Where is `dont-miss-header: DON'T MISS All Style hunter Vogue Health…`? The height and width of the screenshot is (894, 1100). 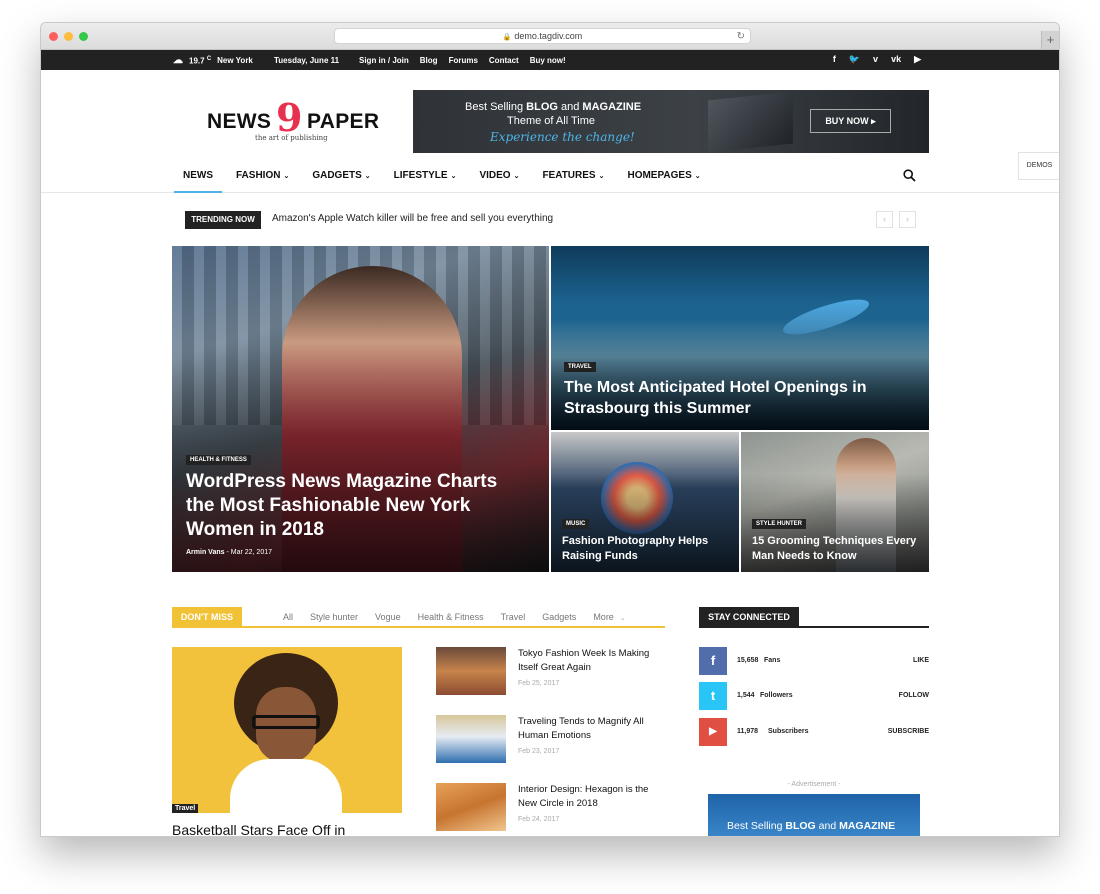 dont-miss-header: DON'T MISS All Style hunter Vogue Health… is located at coordinates (418, 617).